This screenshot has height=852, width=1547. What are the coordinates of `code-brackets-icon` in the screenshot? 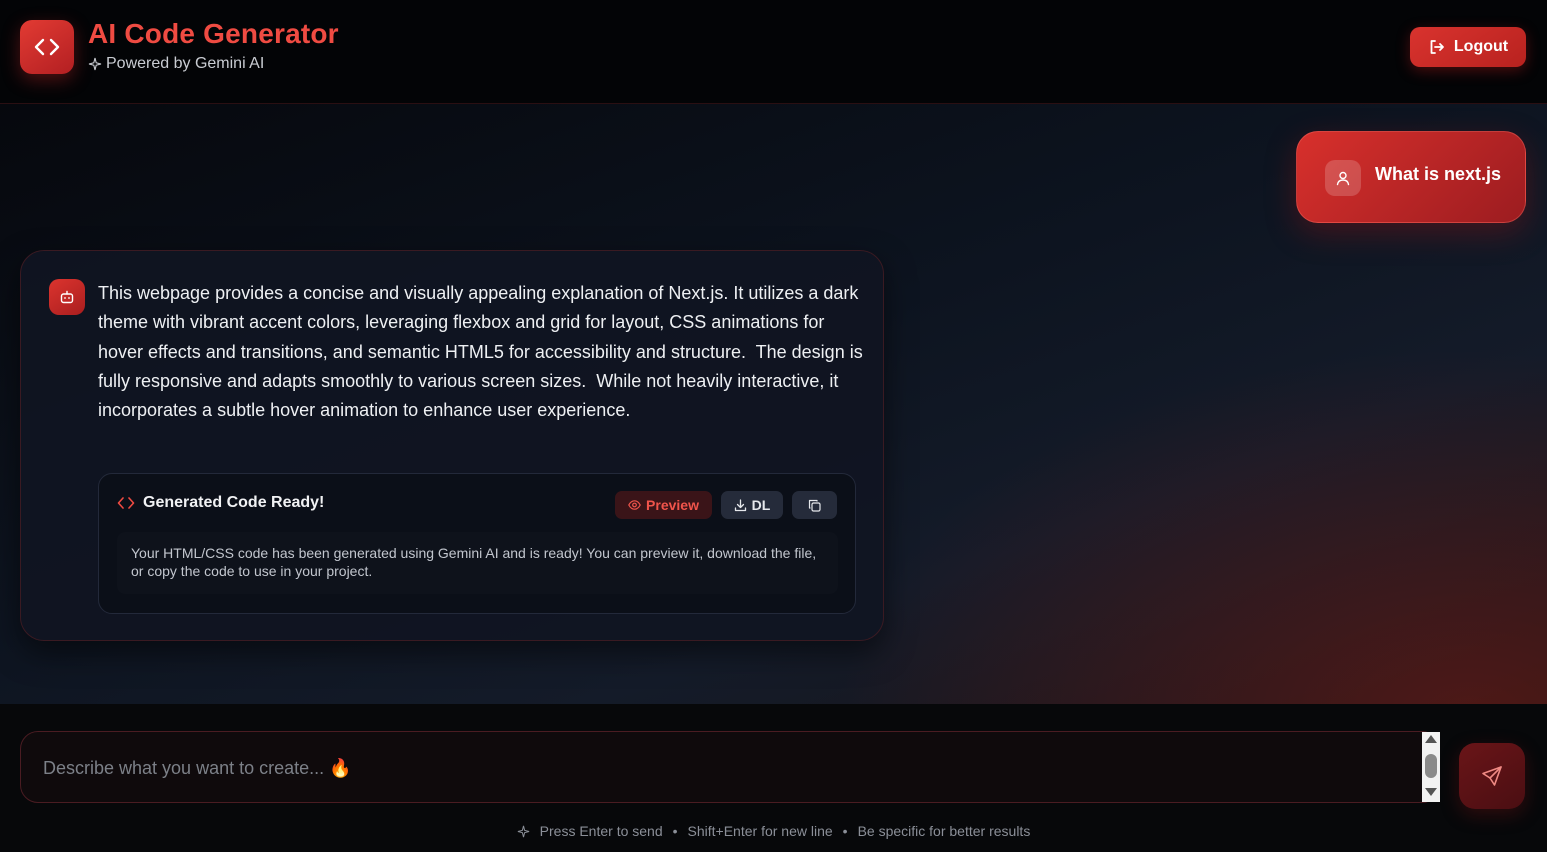 It's located at (47, 47).